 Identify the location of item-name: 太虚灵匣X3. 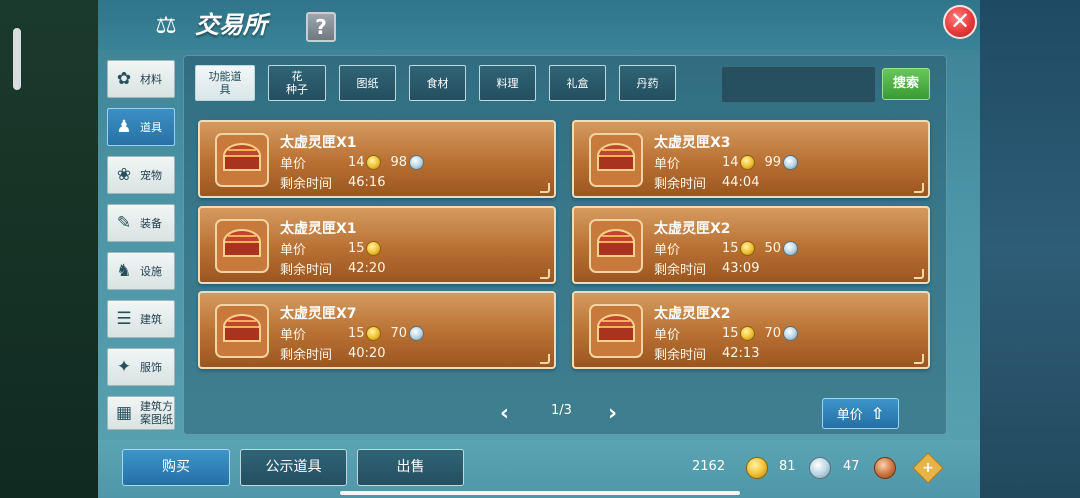
(692, 143).